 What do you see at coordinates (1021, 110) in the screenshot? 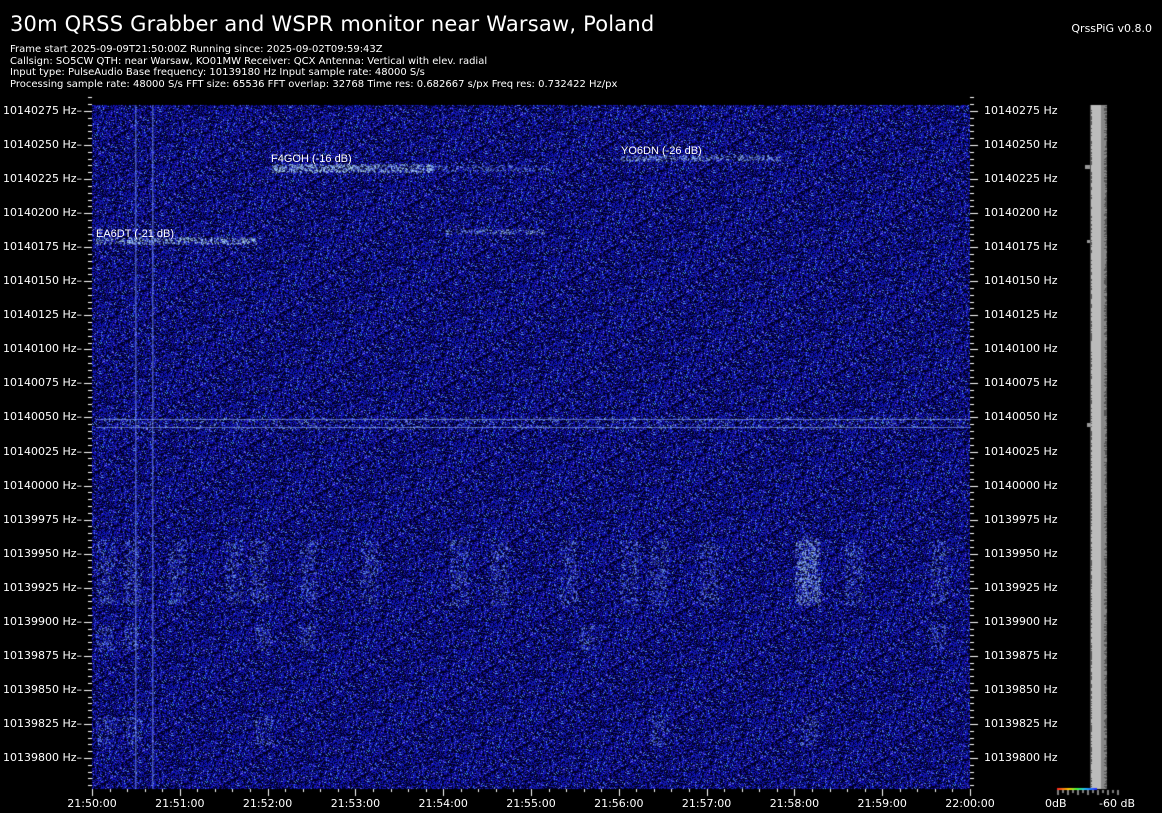
I see `freq-label-right: 10140275 Hz` at bounding box center [1021, 110].